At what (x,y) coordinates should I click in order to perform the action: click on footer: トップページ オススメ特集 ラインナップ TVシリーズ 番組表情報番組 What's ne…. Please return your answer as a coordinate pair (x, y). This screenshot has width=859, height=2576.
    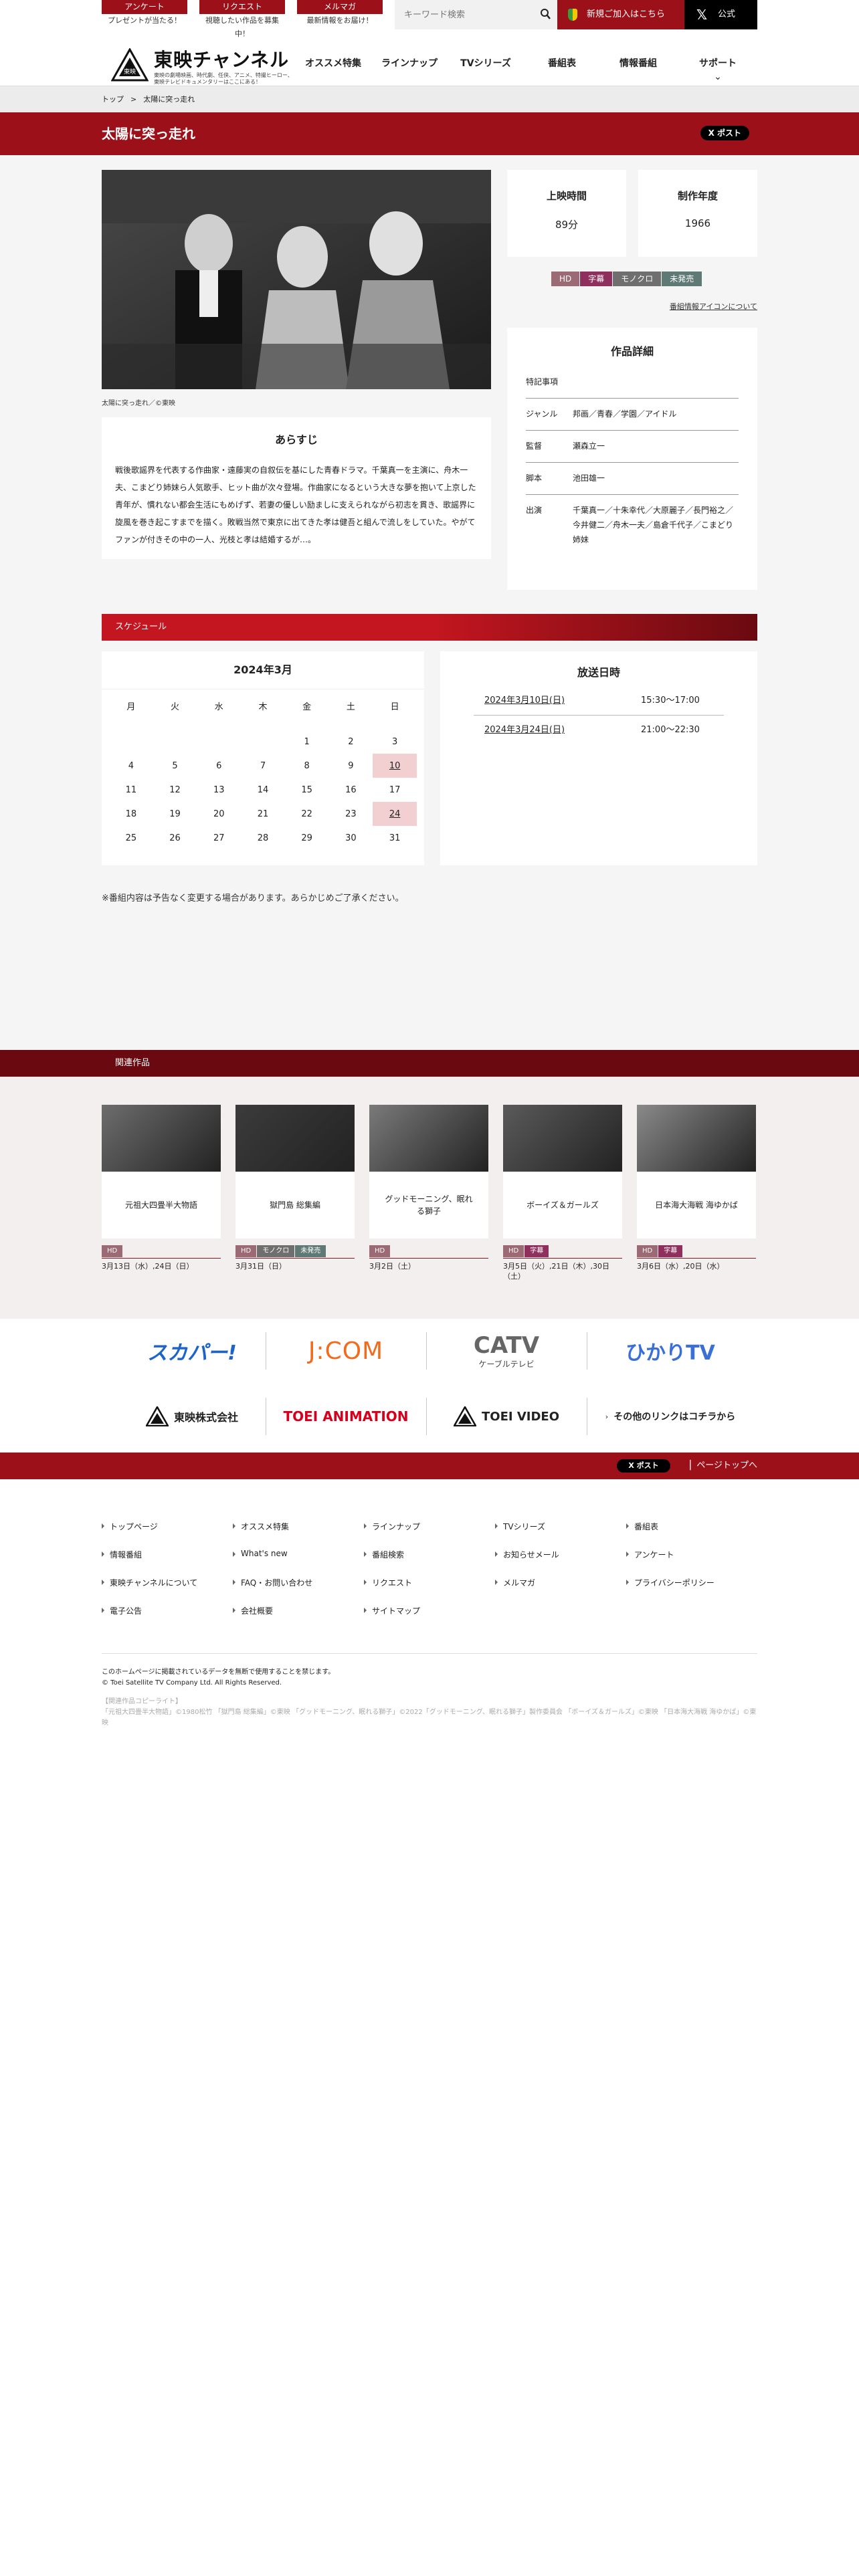
    Looking at the image, I should click on (429, 1566).